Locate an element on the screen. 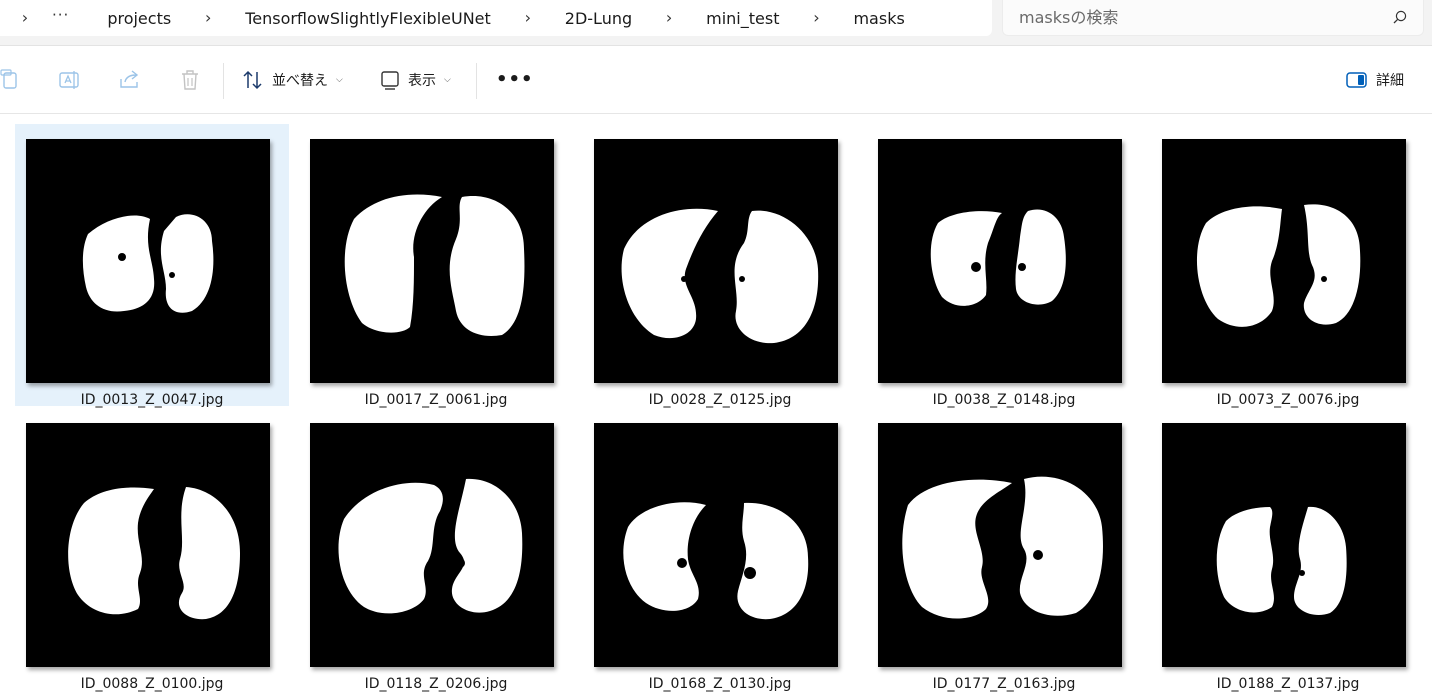  file-item: ID_0017_Z_0061.jpg is located at coordinates (436, 266).